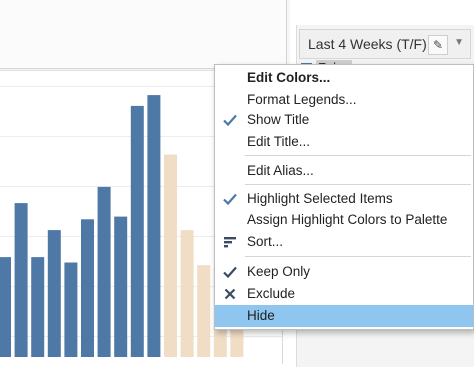  I want to click on menu-item-label: Show Title, so click(278, 119).